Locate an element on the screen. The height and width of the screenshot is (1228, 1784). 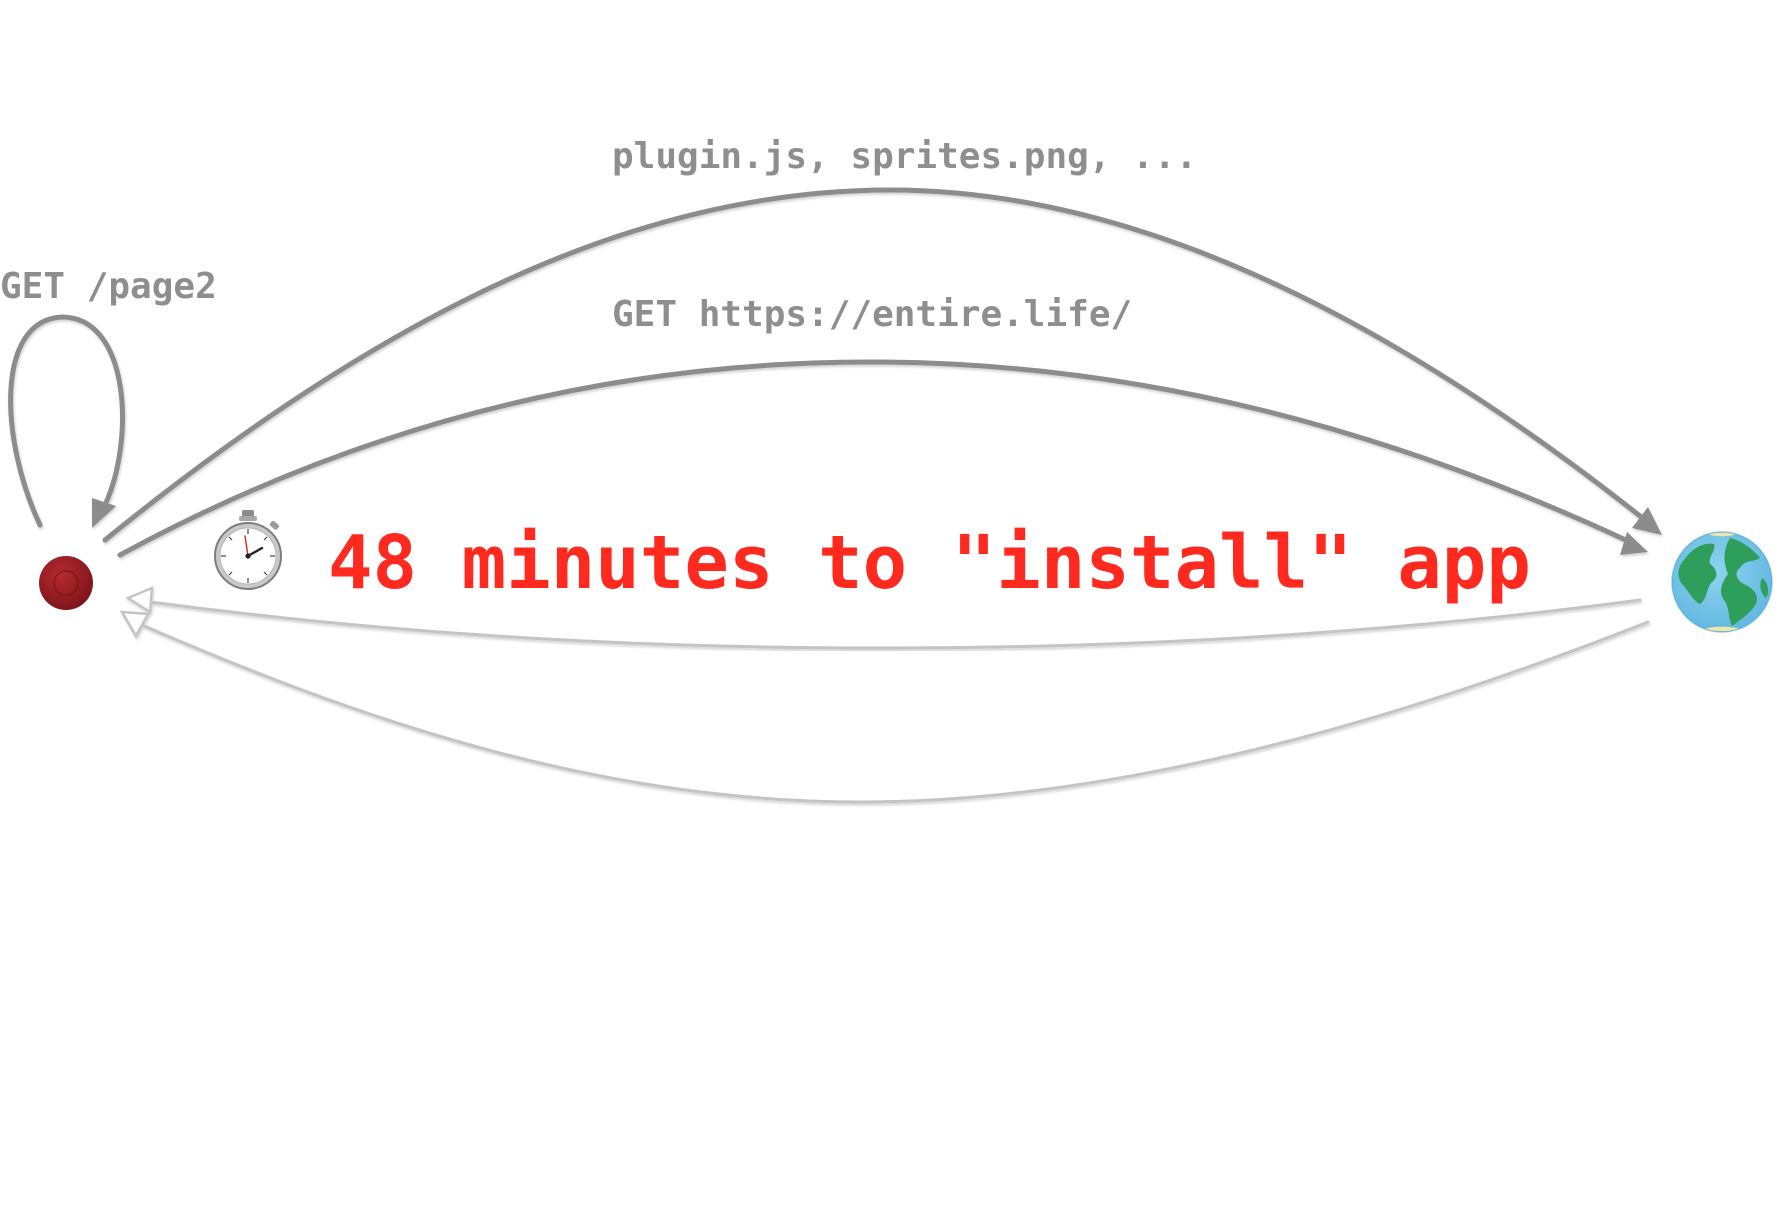
server-node is located at coordinates (1722, 582).